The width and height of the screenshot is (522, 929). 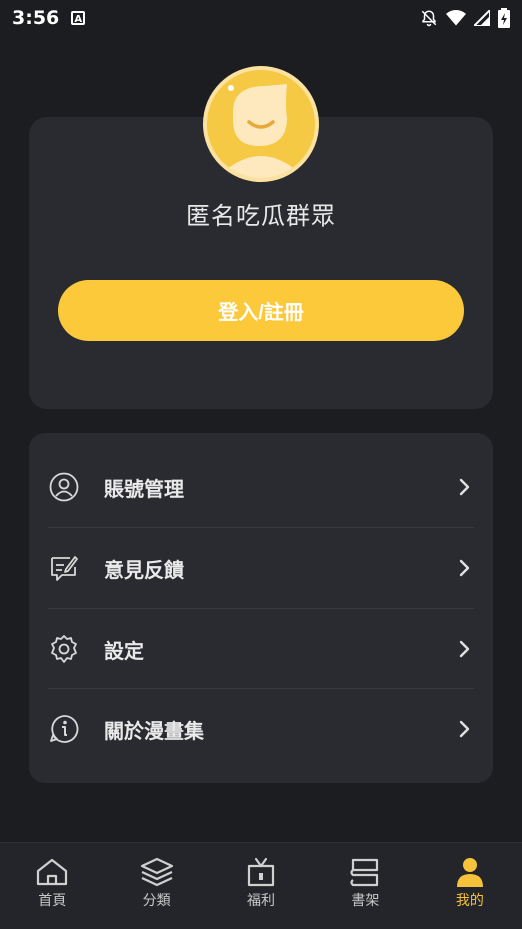 I want to click on tab-label: 書架, so click(x=365, y=901).